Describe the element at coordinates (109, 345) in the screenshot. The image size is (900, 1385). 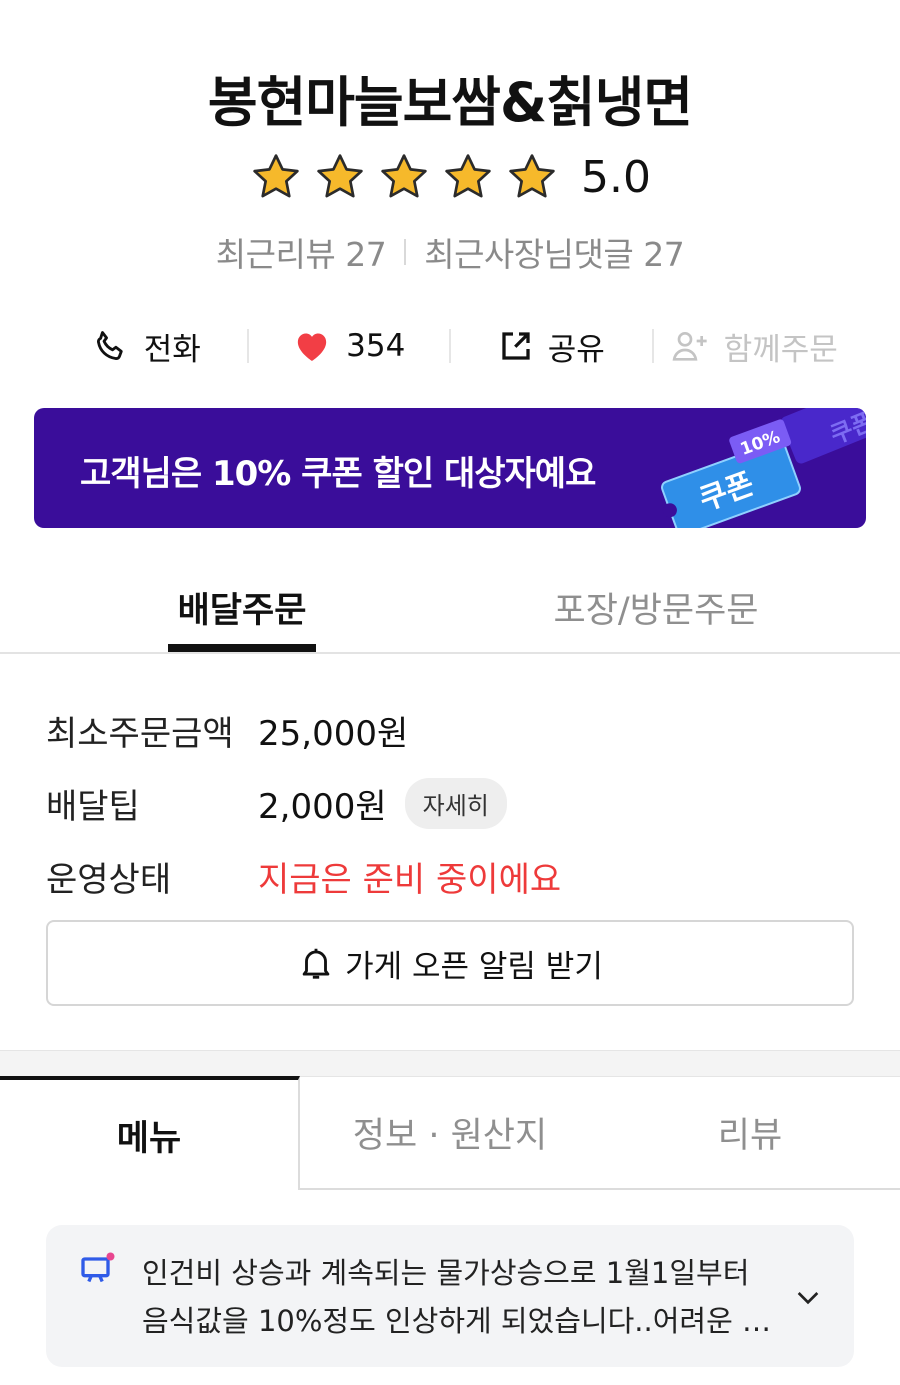
I see `phone-icon` at that location.